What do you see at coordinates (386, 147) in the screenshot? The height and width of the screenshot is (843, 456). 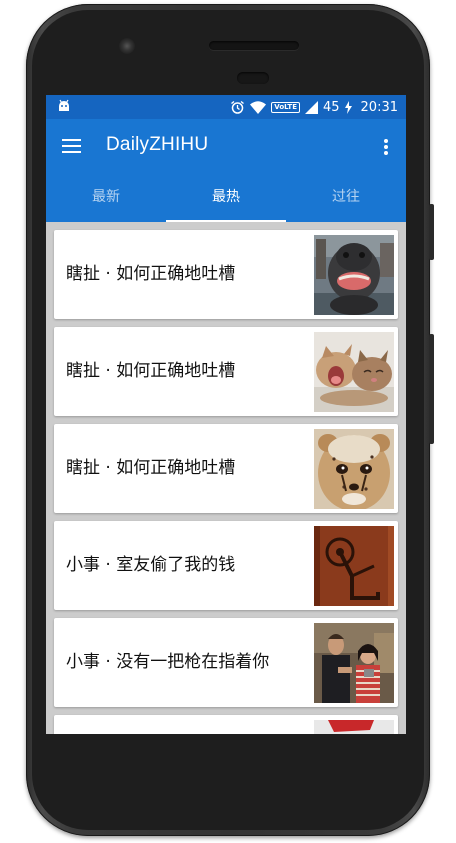 I see `more-options-icon` at bounding box center [386, 147].